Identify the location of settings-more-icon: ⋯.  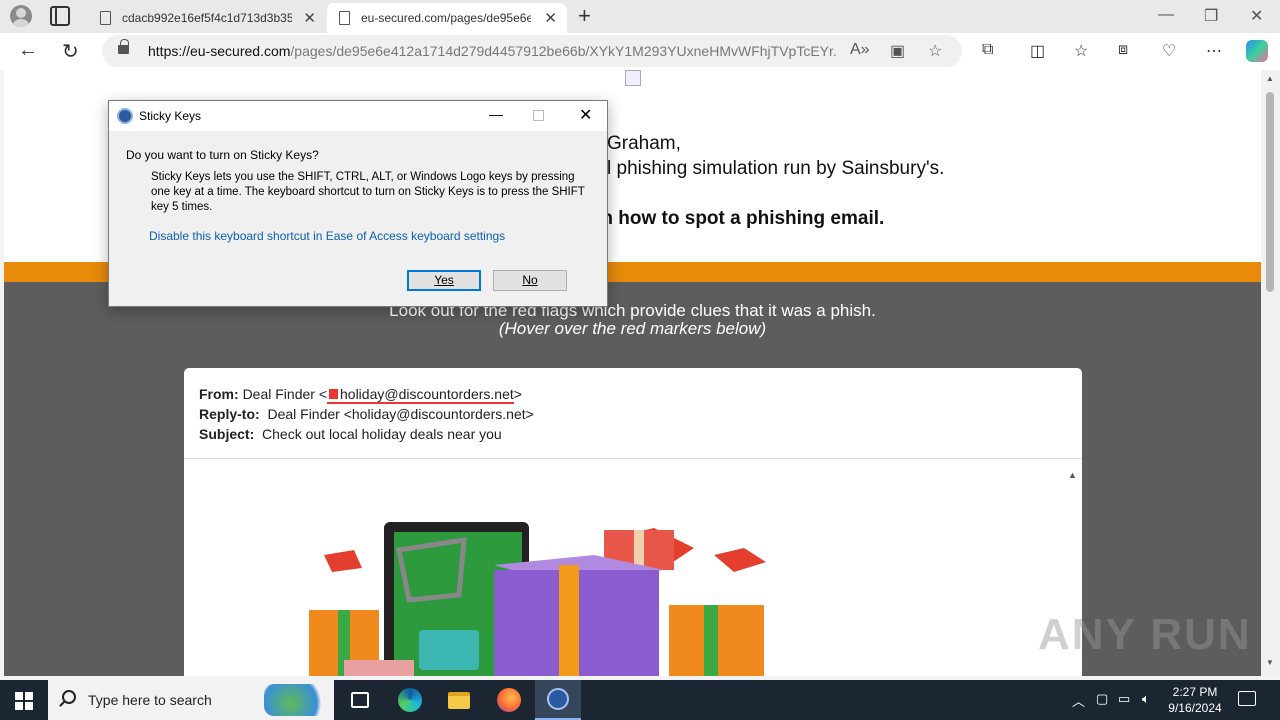
(1214, 51).